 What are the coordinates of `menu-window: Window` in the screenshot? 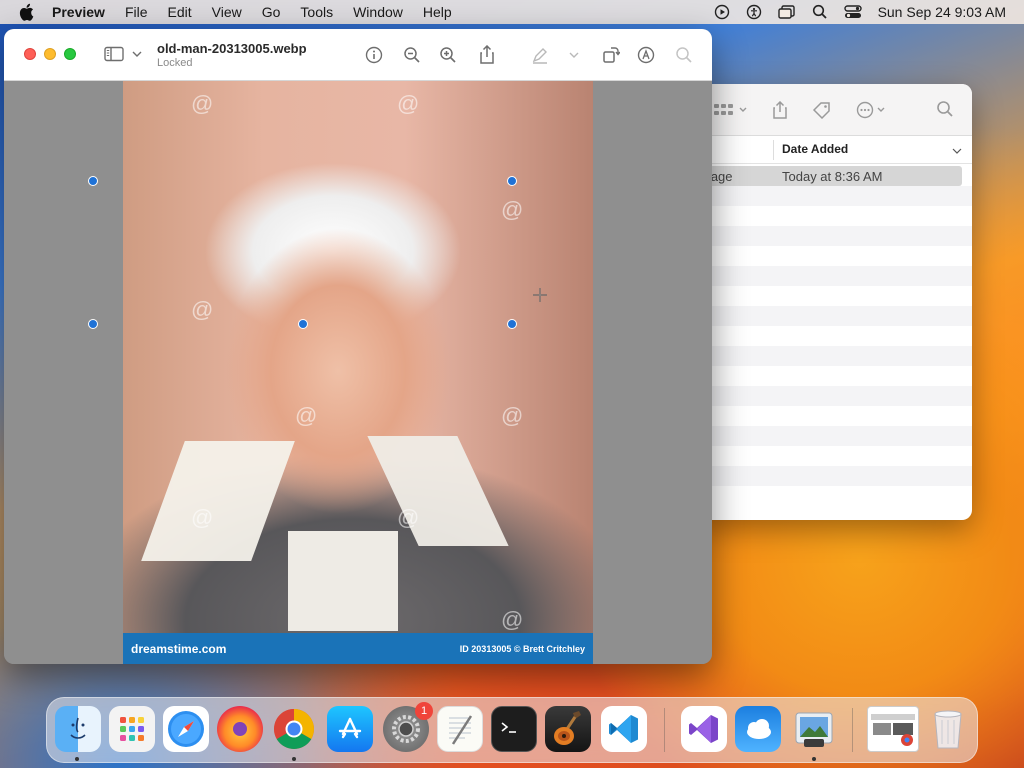 It's located at (378, 12).